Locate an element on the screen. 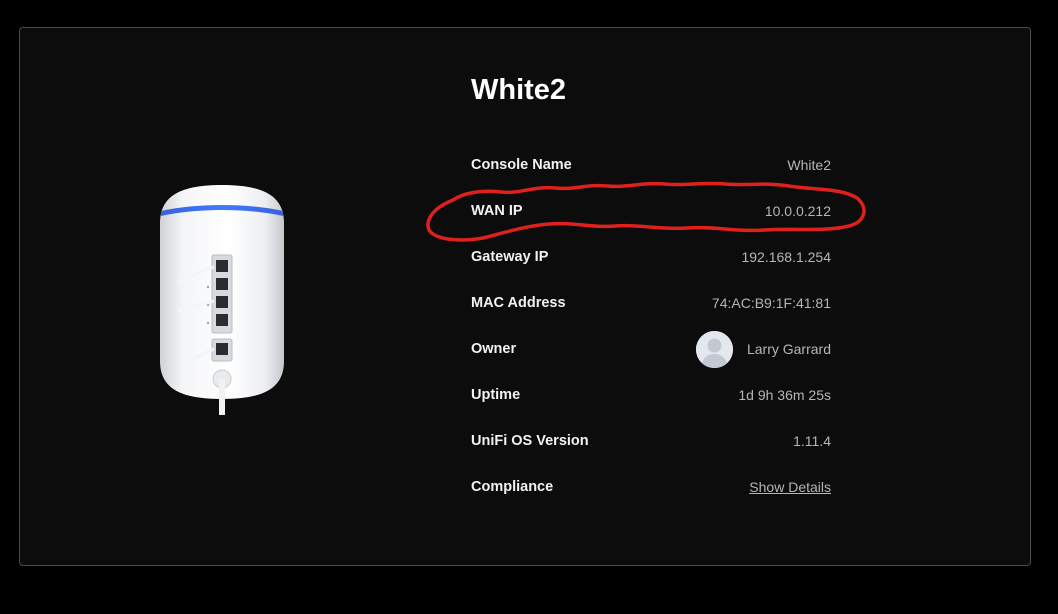 The height and width of the screenshot is (614, 1058). os-version-value: 1.11.4 is located at coordinates (812, 441).